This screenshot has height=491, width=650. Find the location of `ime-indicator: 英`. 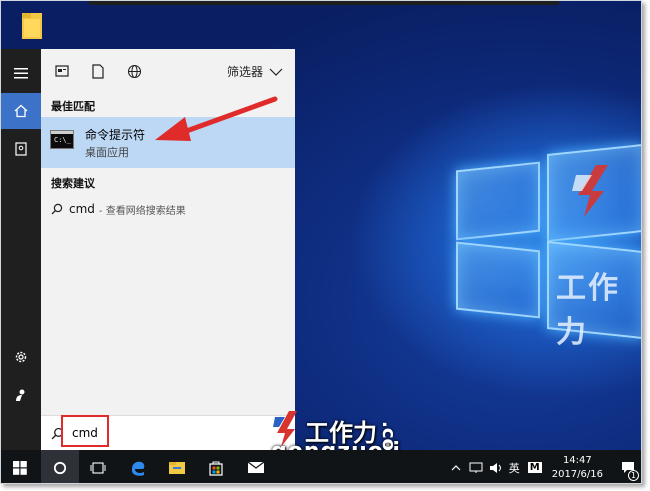

ime-indicator: 英 is located at coordinates (514, 468).